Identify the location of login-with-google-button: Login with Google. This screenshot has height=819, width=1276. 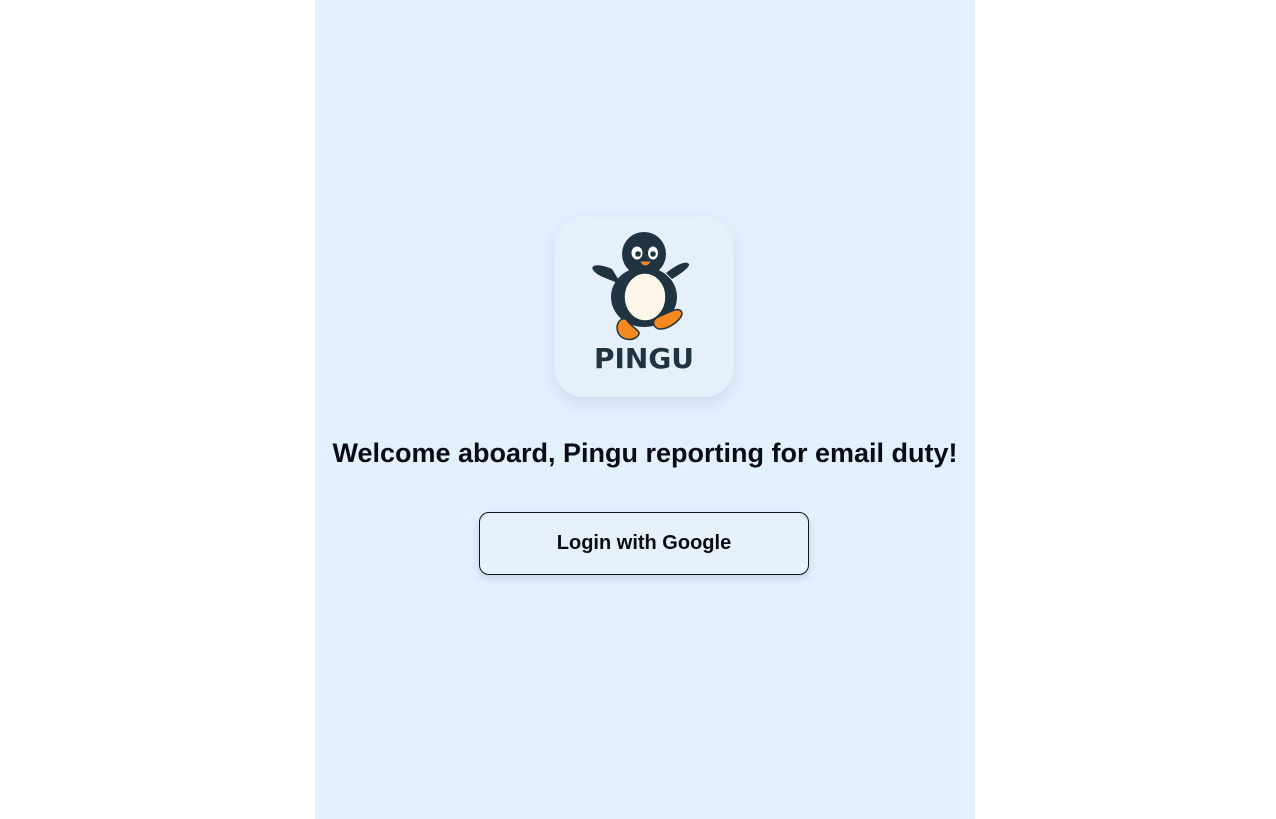
(644, 543).